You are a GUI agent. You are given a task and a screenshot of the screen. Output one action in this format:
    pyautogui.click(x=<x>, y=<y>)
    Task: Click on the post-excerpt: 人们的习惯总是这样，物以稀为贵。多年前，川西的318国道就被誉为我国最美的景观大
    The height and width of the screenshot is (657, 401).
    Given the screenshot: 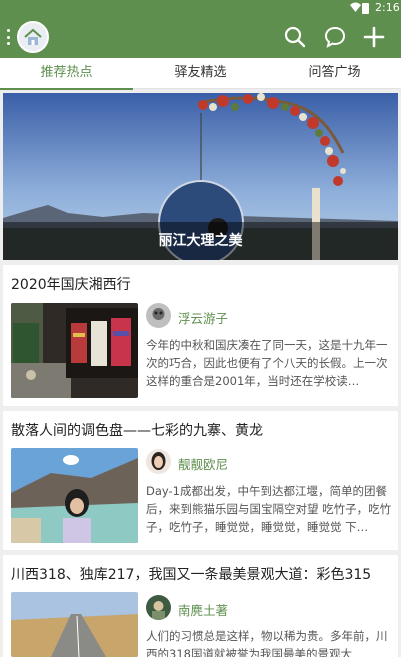 What is the action you would take?
    pyautogui.click(x=267, y=643)
    